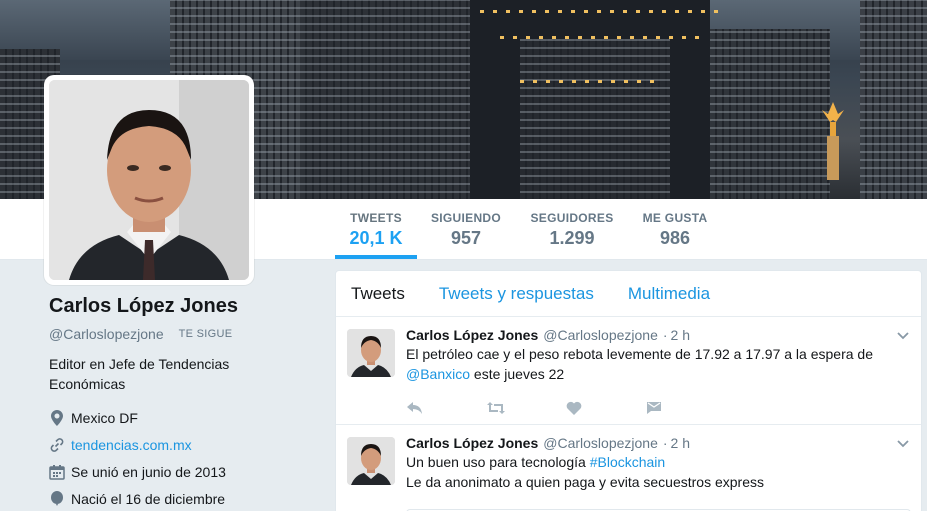  What do you see at coordinates (376, 218) in the screenshot?
I see `stat-label: TWEETS` at bounding box center [376, 218].